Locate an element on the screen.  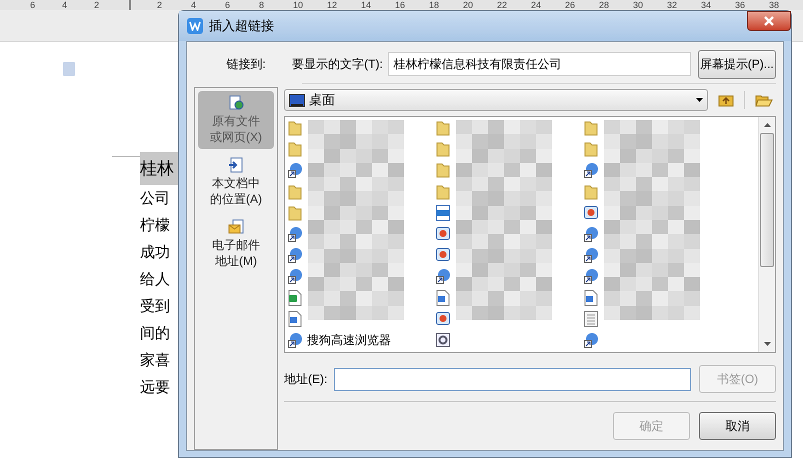
body-text: 成功 is located at coordinates (155, 253).